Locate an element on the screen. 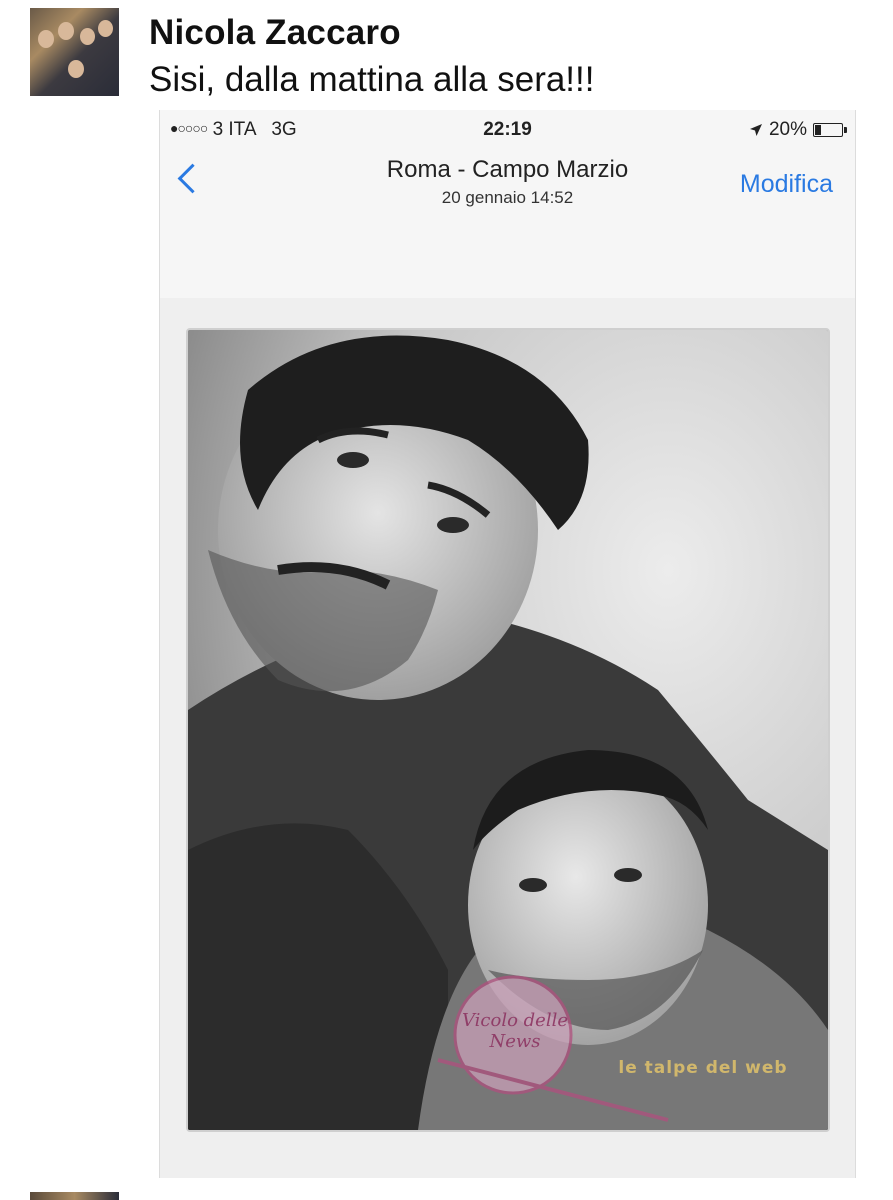 The height and width of the screenshot is (1200, 893). battery-icon is located at coordinates (830, 130).